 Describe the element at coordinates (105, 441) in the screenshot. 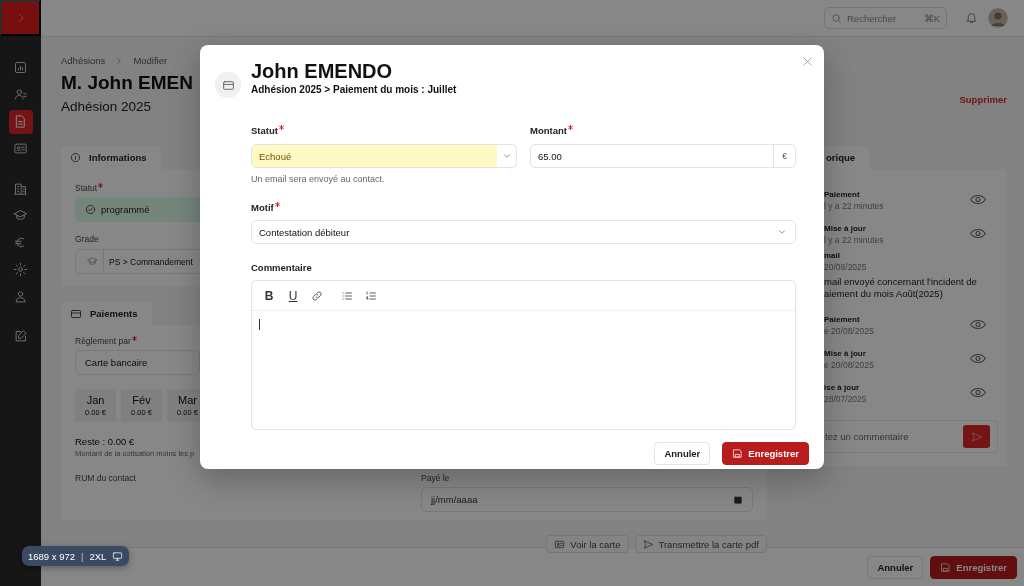

I see `remaining-amount: Reste : 0.00 €` at that location.